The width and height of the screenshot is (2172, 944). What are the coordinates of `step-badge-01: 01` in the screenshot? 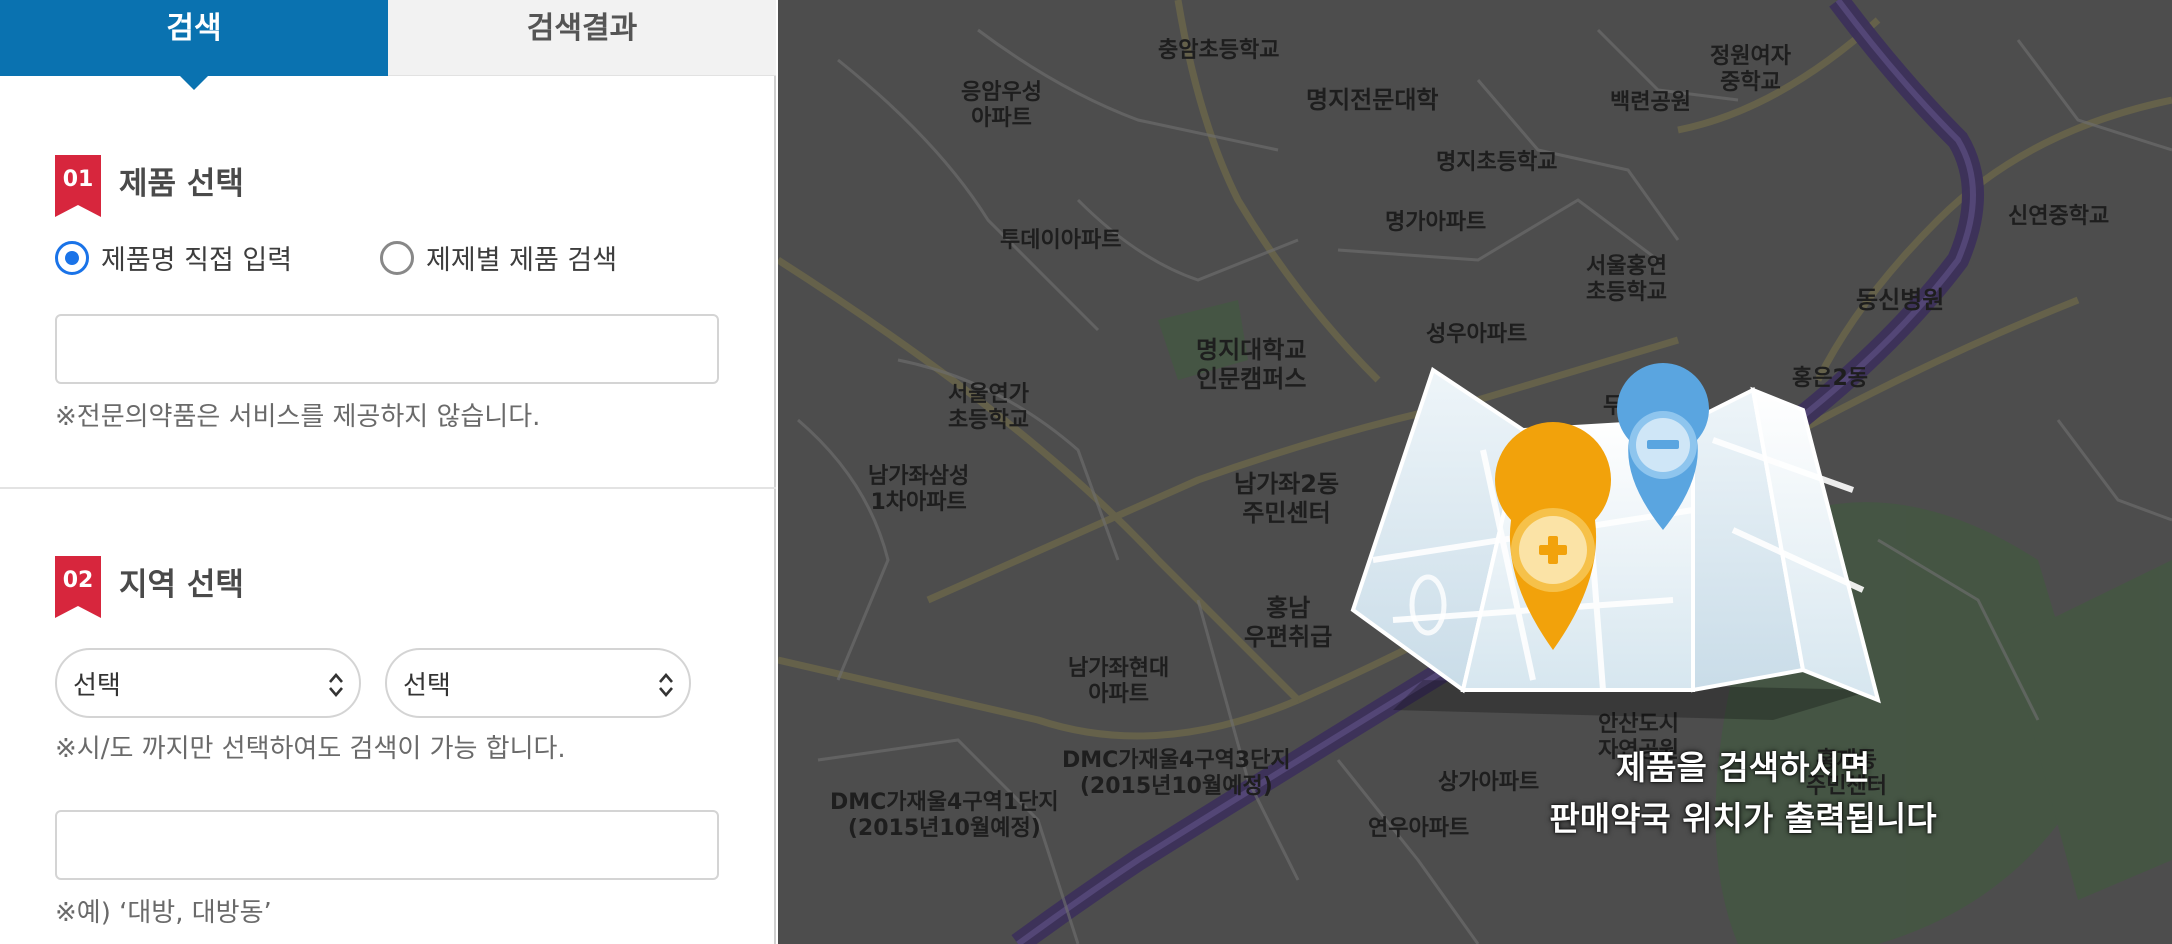 It's located at (78, 186).